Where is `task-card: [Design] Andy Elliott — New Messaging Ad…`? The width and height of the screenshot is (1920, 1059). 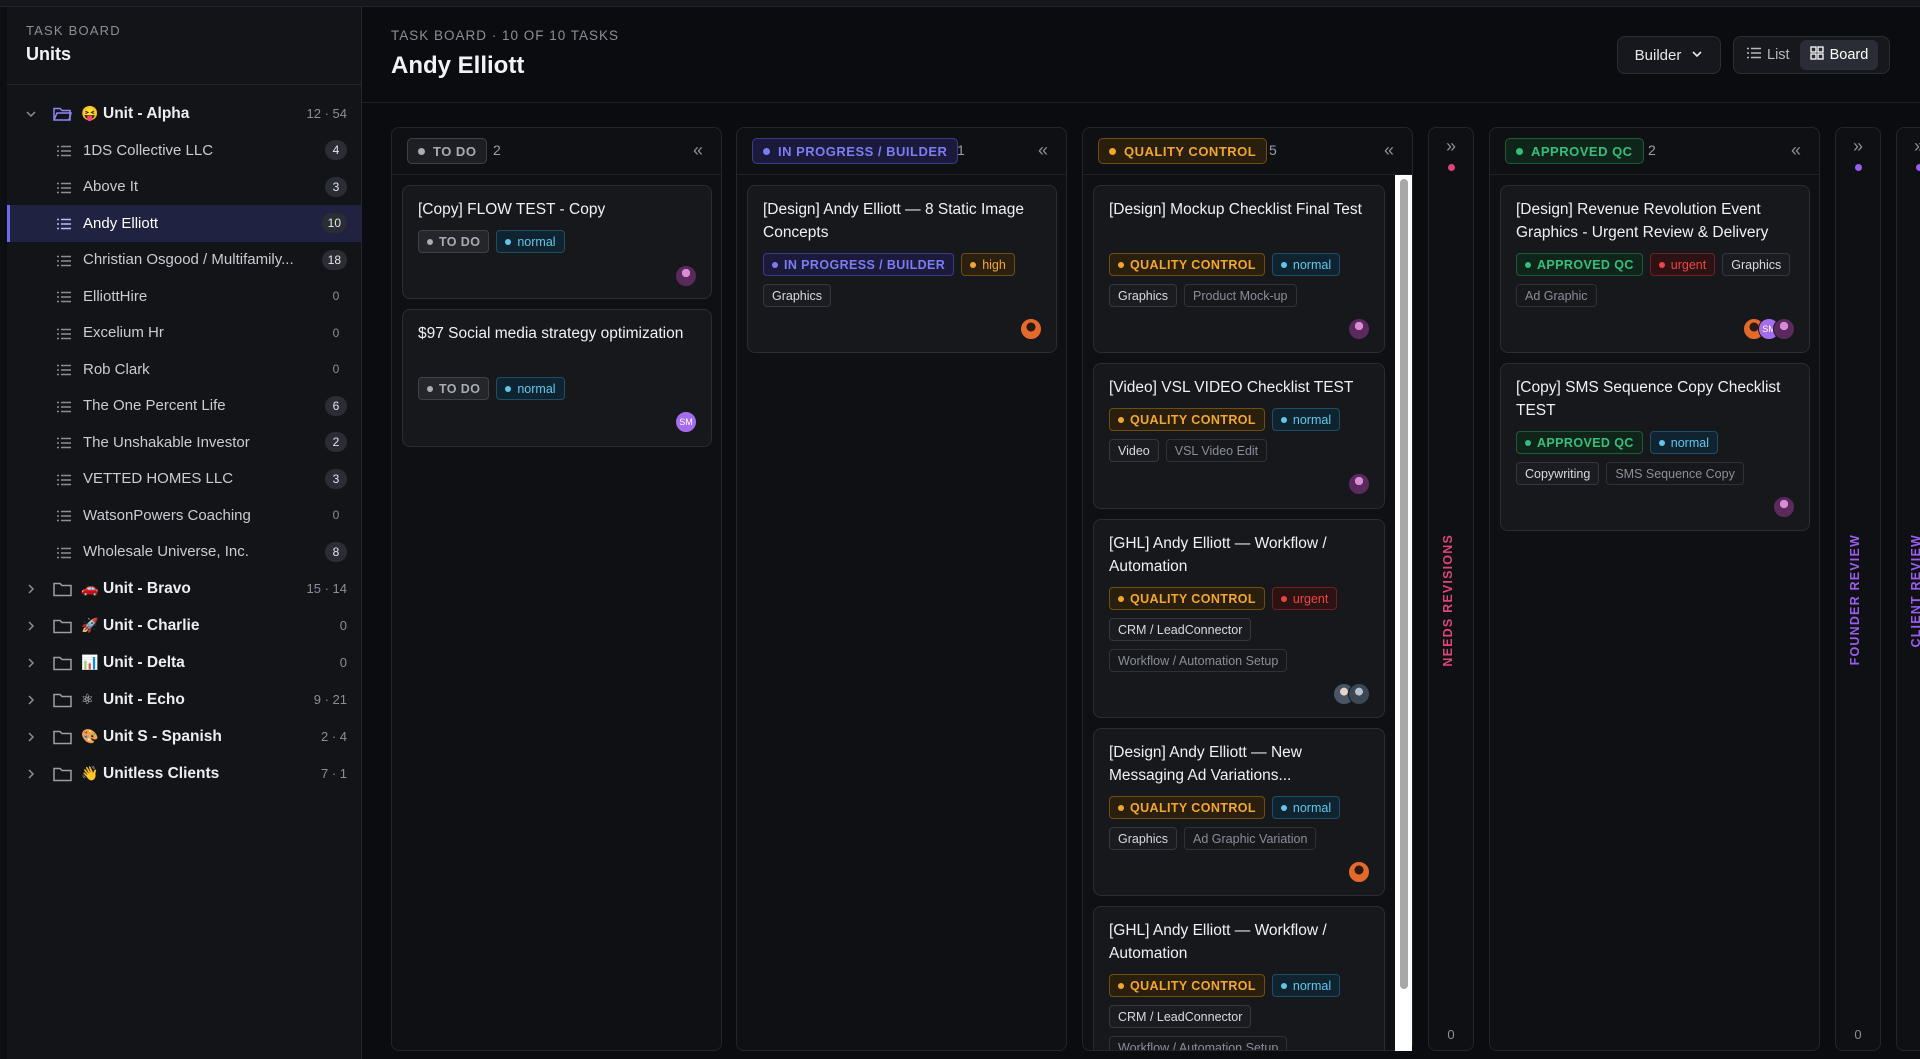 task-card: [Design] Andy Elliott — New Messaging Ad… is located at coordinates (1239, 812).